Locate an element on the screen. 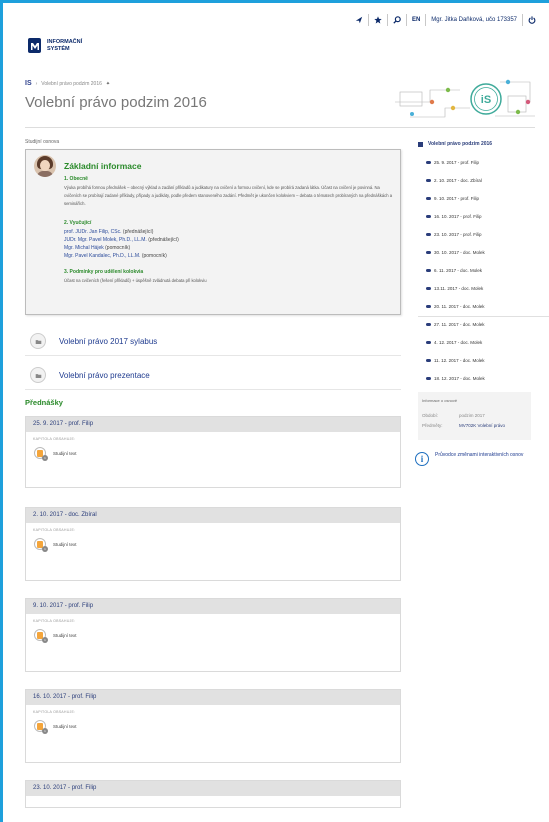 Image resolution: width=549 pixels, height=822 pixels. toc-item: 30. 10. 2017 - doc. Molek is located at coordinates (455, 252).